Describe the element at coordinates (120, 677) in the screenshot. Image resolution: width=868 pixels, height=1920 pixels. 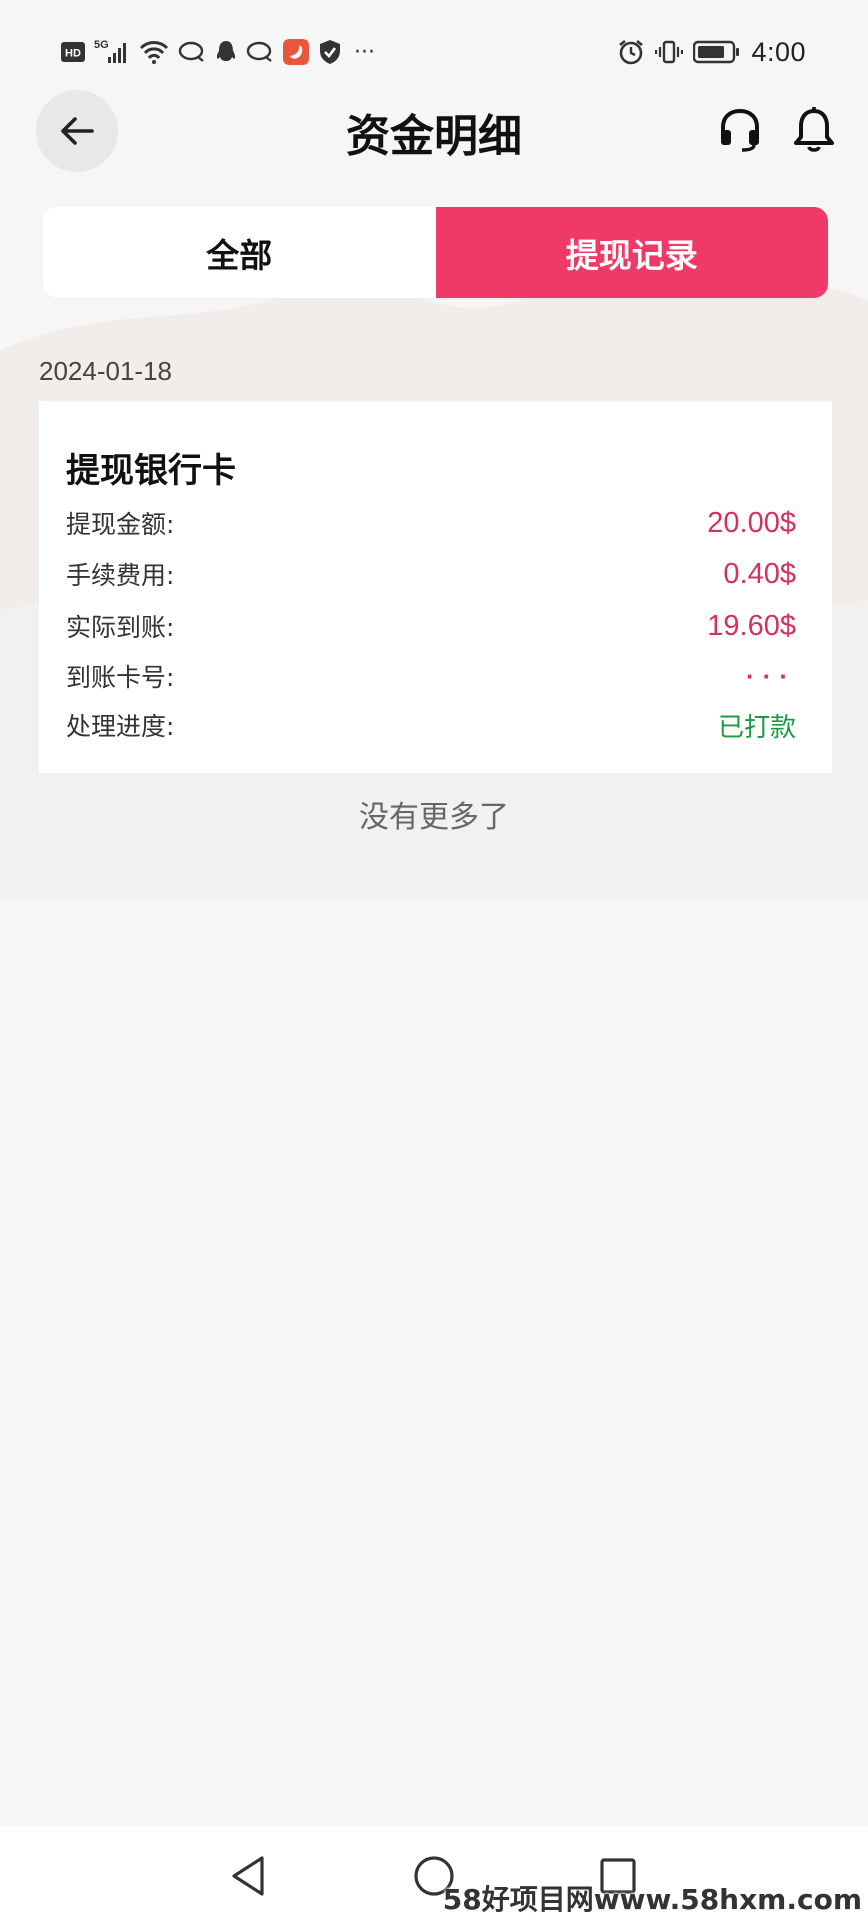
I see `card-number-label: 到账卡号:` at that location.